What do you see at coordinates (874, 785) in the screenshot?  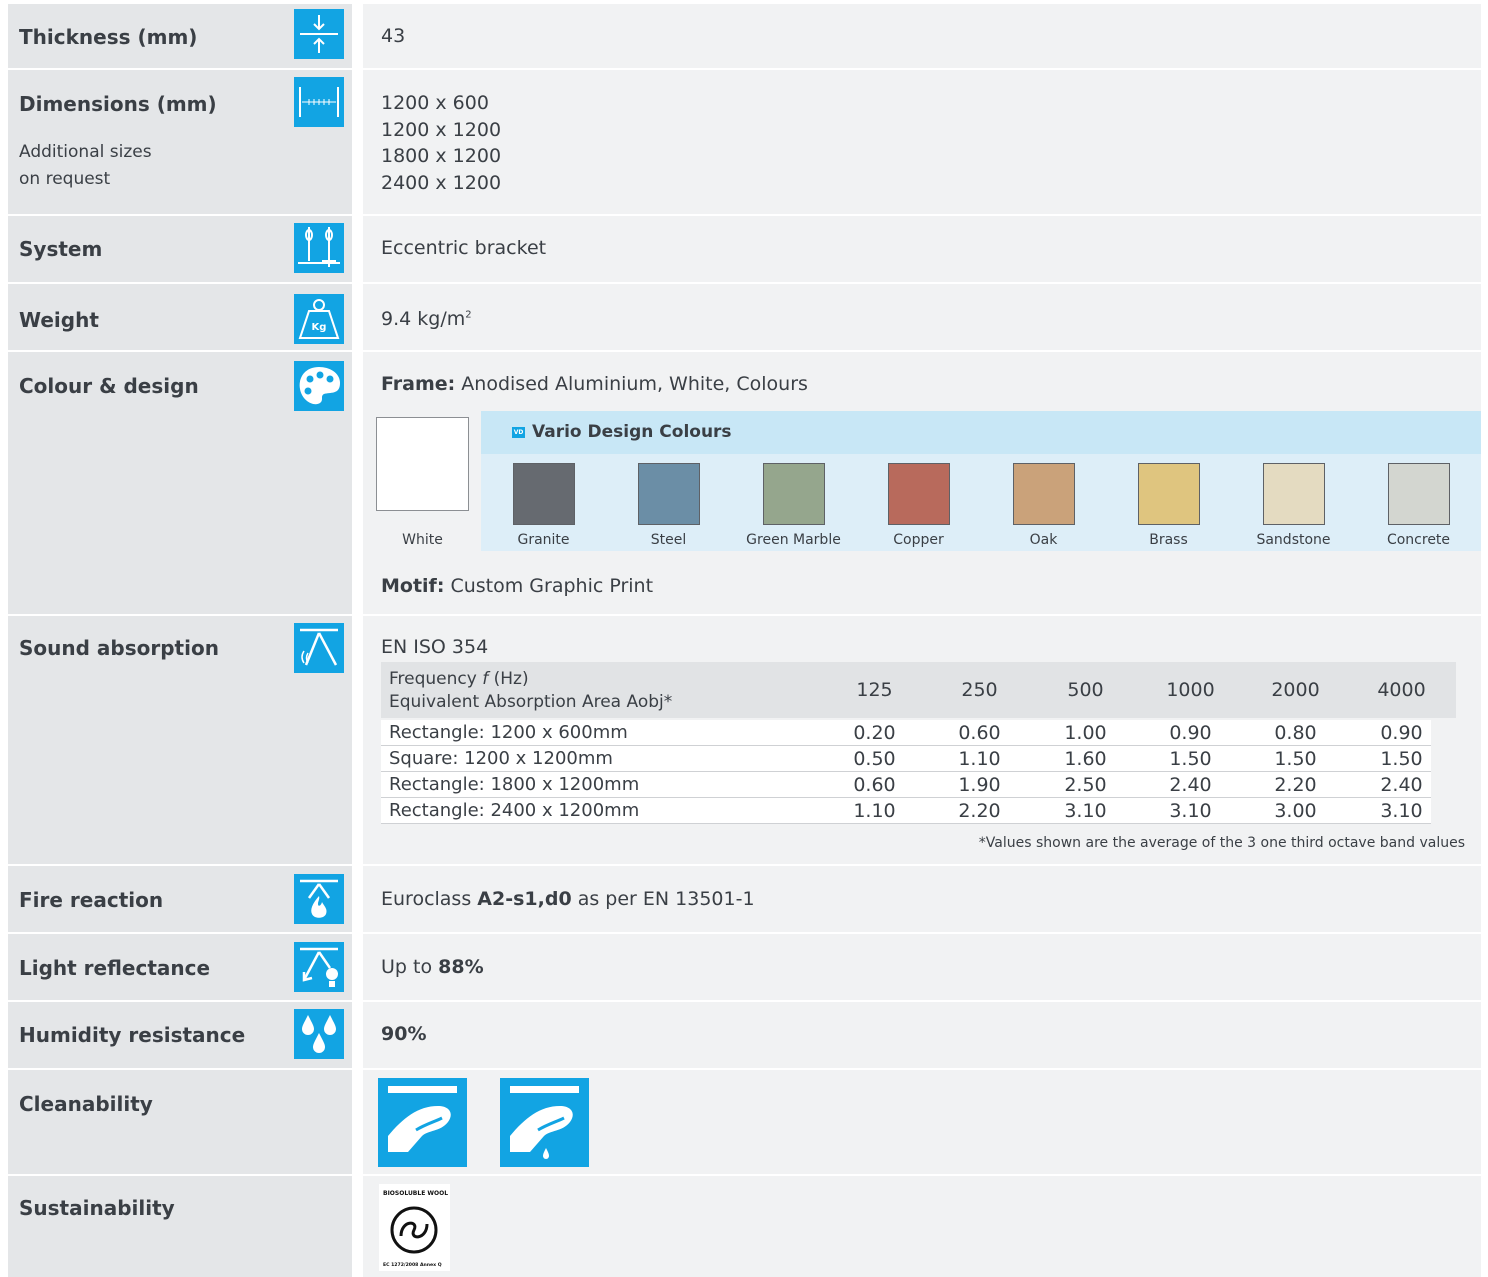 I see `table-cell: 0.60` at bounding box center [874, 785].